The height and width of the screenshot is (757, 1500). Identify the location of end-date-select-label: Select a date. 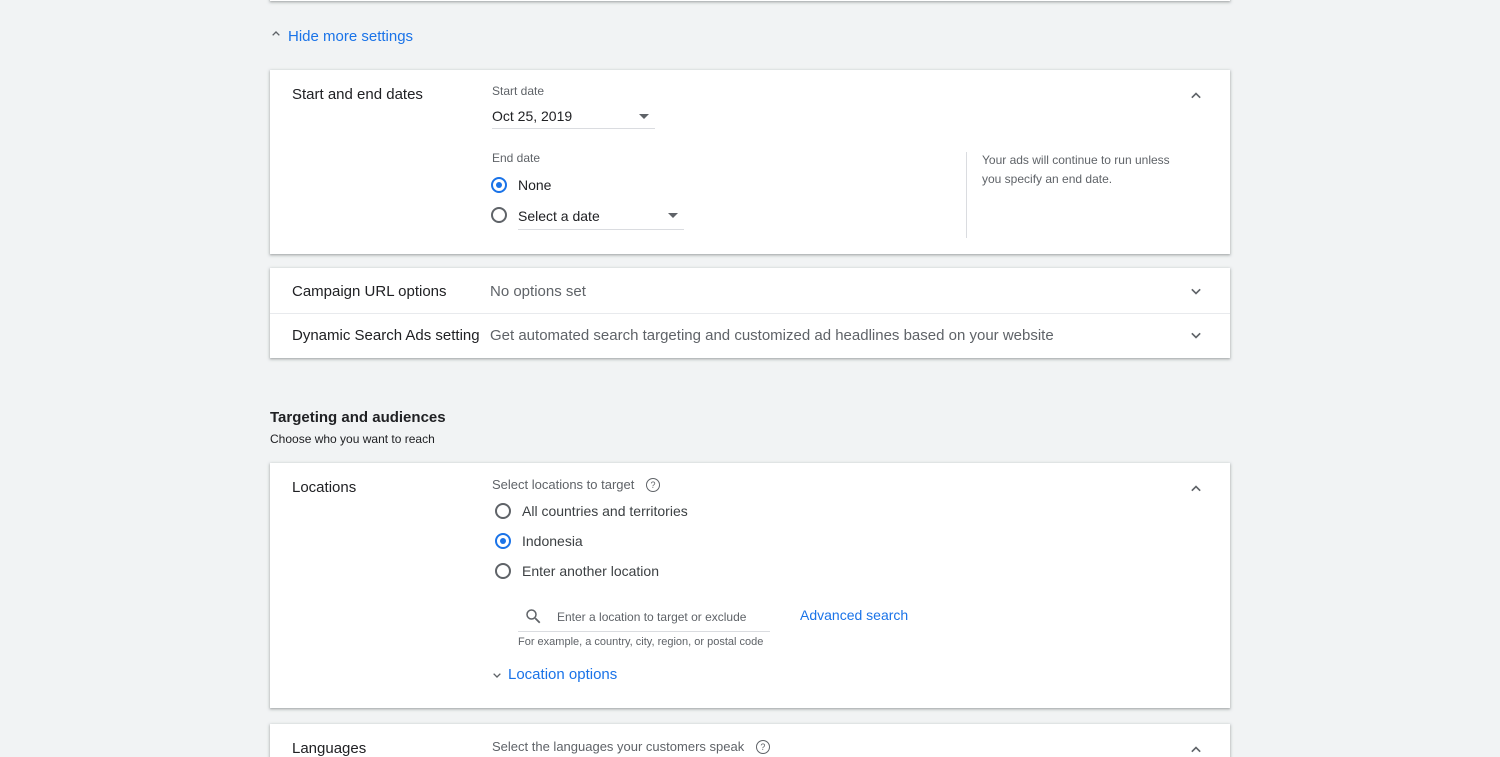
(559, 215).